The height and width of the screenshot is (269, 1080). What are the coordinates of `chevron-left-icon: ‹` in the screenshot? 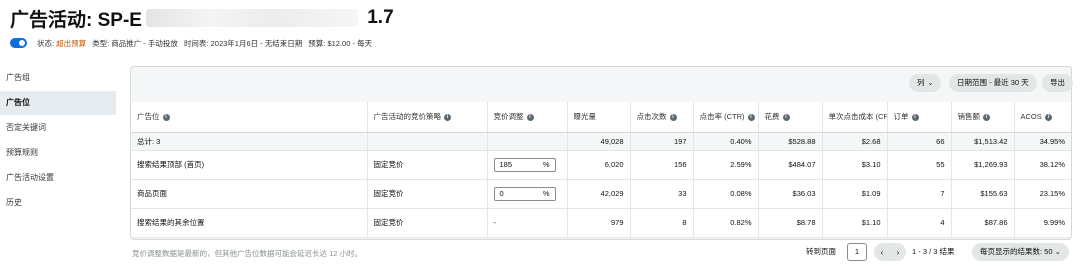 It's located at (882, 252).